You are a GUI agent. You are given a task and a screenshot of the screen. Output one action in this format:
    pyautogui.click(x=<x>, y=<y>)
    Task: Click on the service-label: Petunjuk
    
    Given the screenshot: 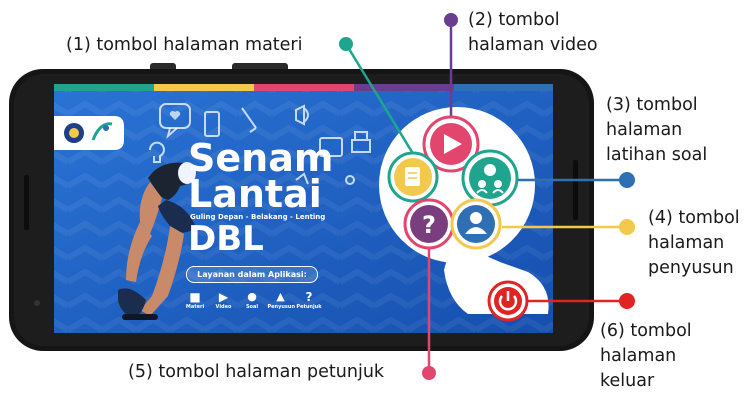 What is the action you would take?
    pyautogui.click(x=309, y=307)
    